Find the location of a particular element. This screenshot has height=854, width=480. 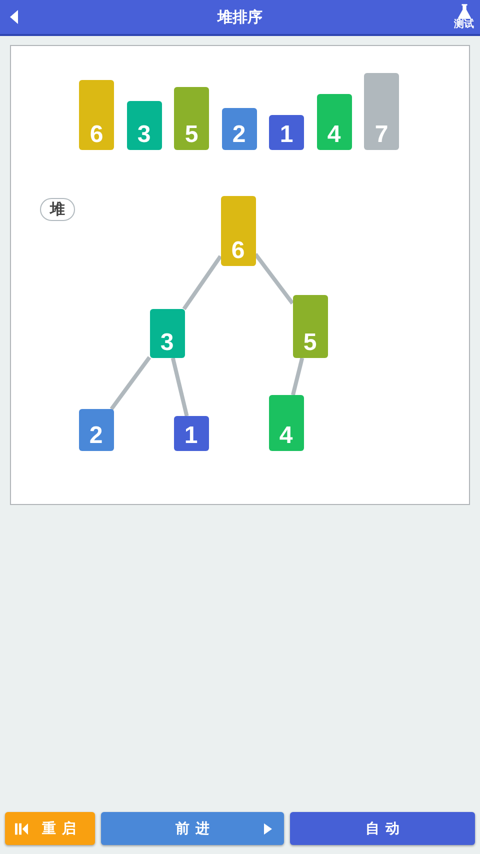

test-button: 测试 is located at coordinates (464, 17).